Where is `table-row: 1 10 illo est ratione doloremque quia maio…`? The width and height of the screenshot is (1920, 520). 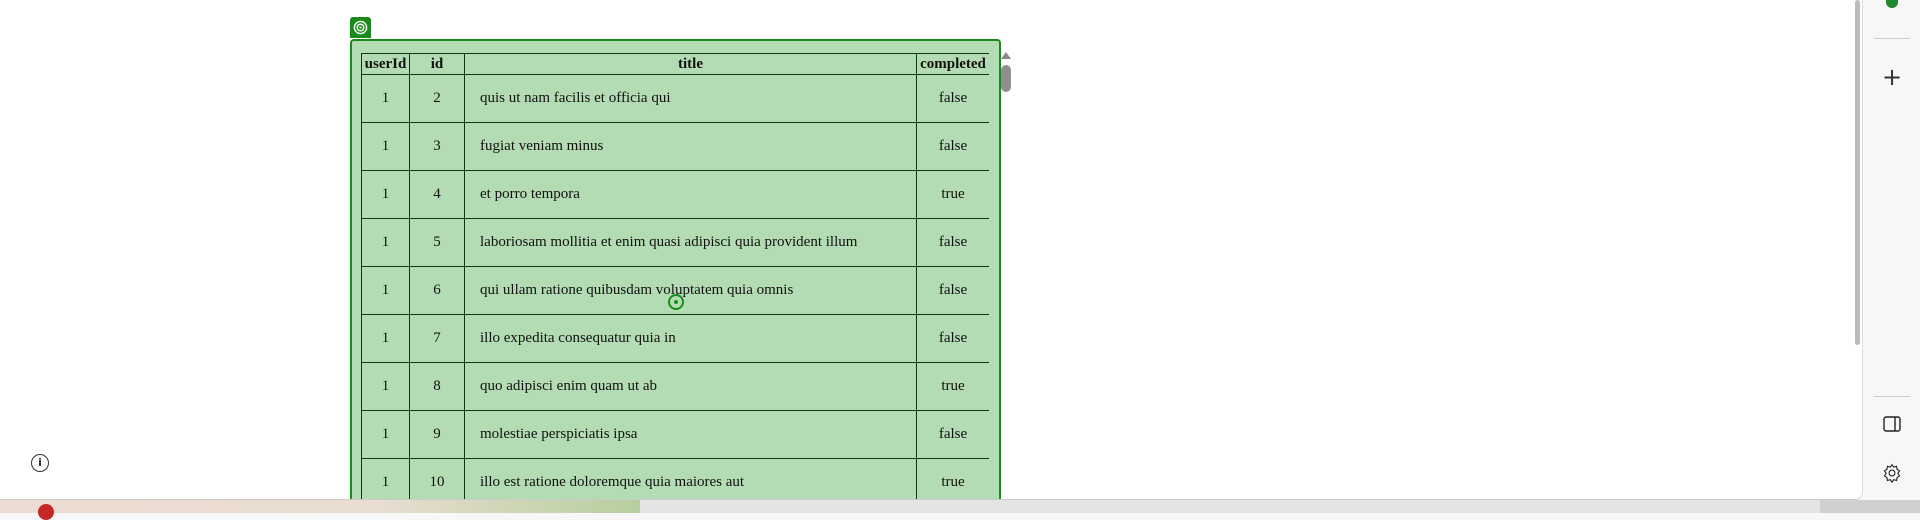 table-row: 1 10 illo est ratione doloremque quia maio… is located at coordinates (675, 478).